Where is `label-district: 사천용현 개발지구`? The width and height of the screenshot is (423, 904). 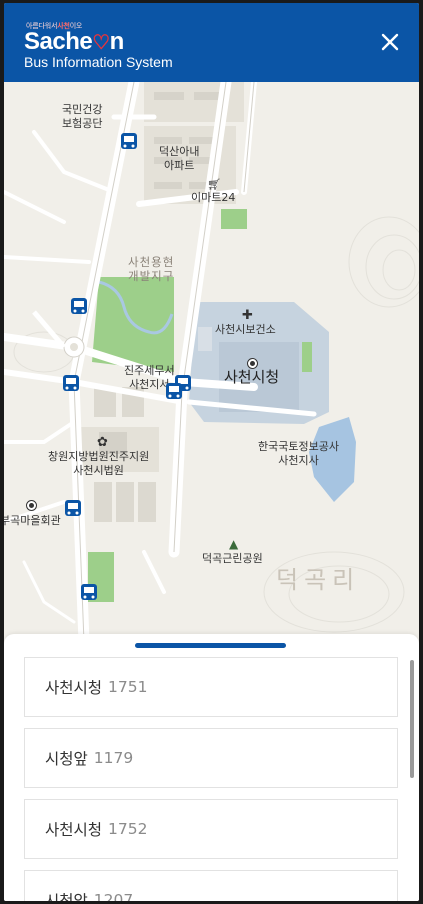 label-district: 사천용현 개발지구 is located at coordinates (151, 269).